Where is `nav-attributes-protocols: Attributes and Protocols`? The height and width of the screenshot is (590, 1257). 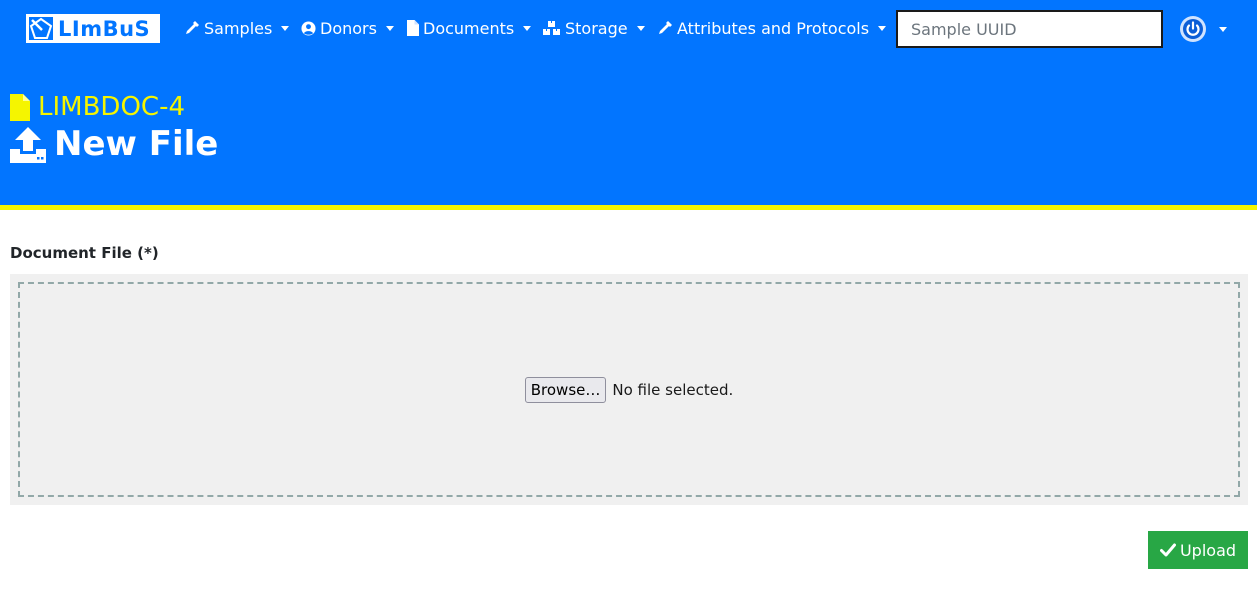
nav-attributes-protocols: Attributes and Protocols is located at coordinates (772, 28).